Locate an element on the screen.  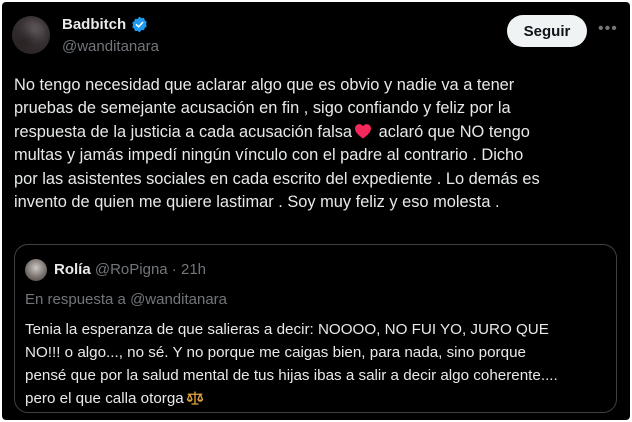
quoted-display-name: Rolía is located at coordinates (72, 269).